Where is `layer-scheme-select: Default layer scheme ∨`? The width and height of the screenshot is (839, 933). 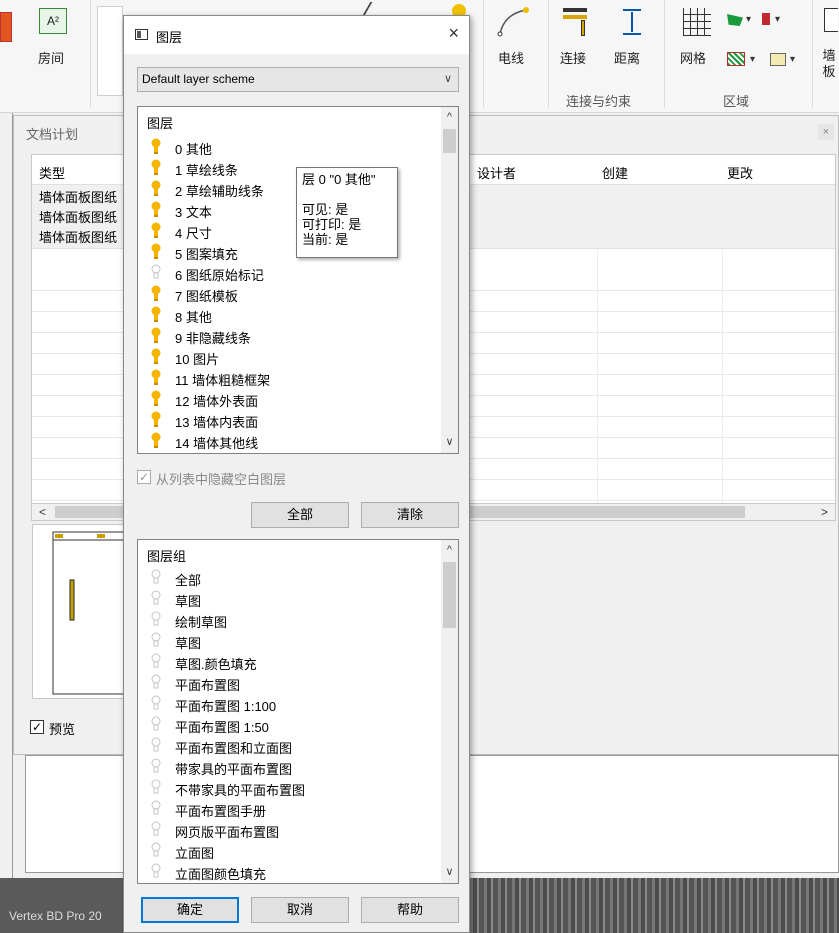
layer-scheme-select: Default layer scheme ∨ is located at coordinates (298, 79).